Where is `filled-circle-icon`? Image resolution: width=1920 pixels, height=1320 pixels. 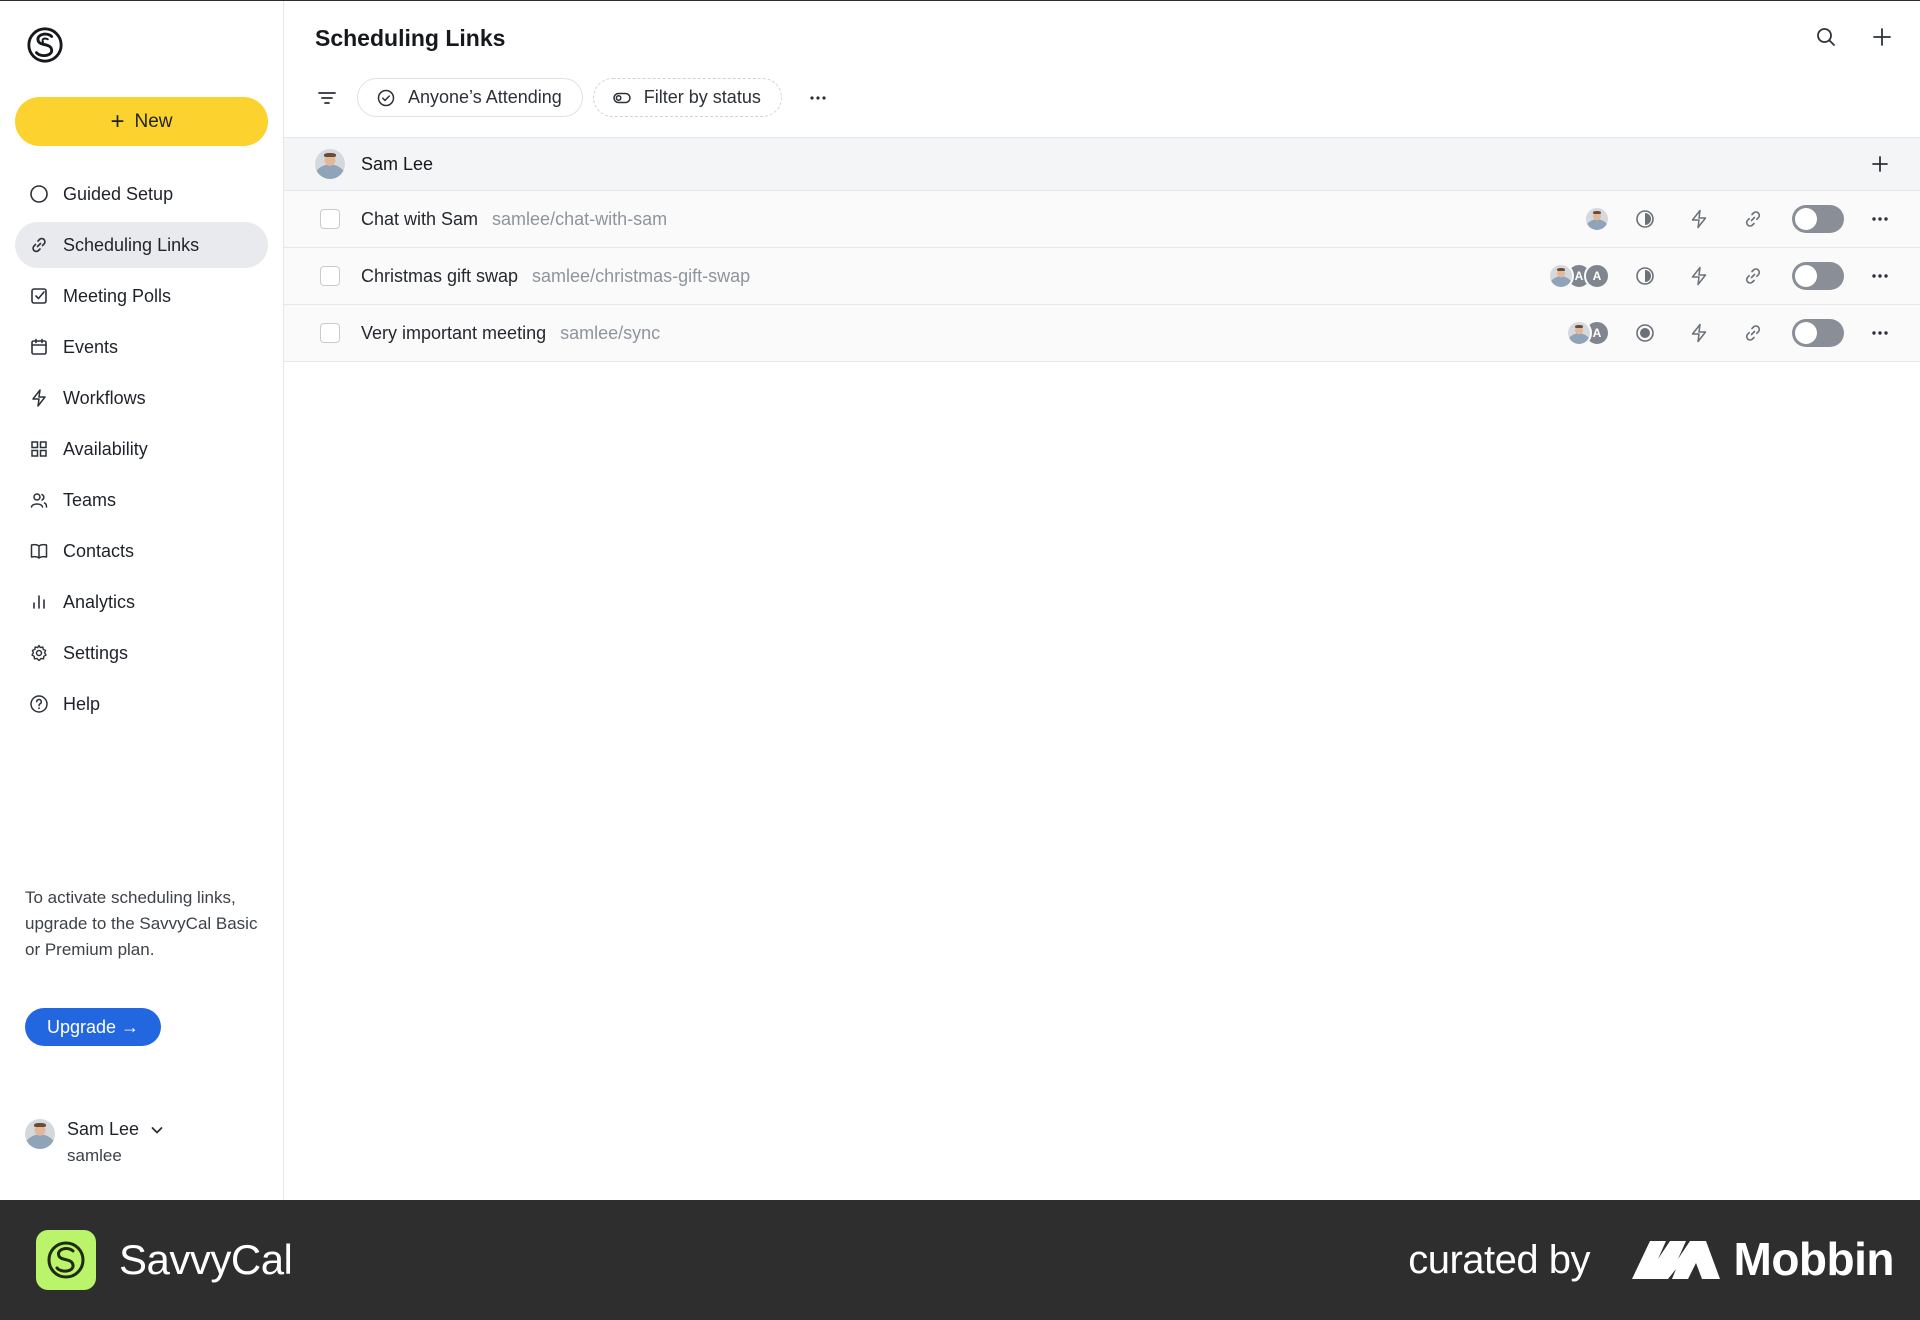 filled-circle-icon is located at coordinates (1645, 333).